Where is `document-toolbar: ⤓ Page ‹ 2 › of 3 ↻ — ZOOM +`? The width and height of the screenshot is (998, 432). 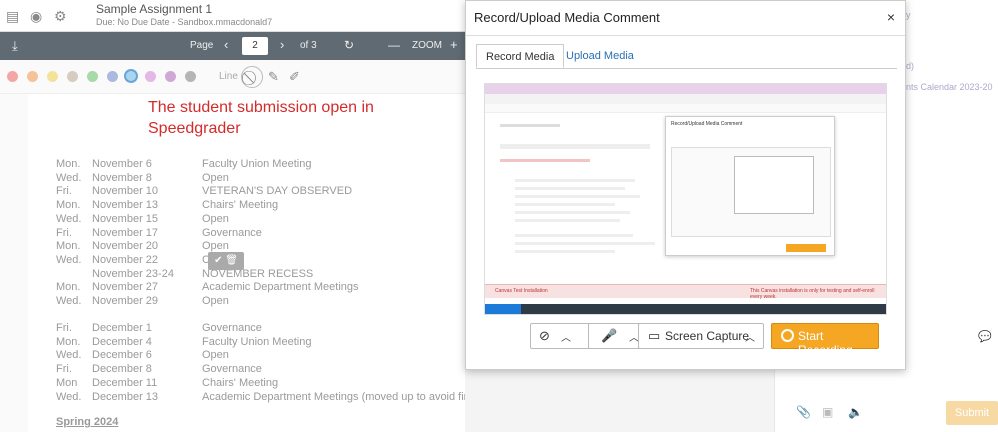 document-toolbar: ⤓ Page ‹ 2 › of 3 ↻ — ZOOM + is located at coordinates (232, 46).